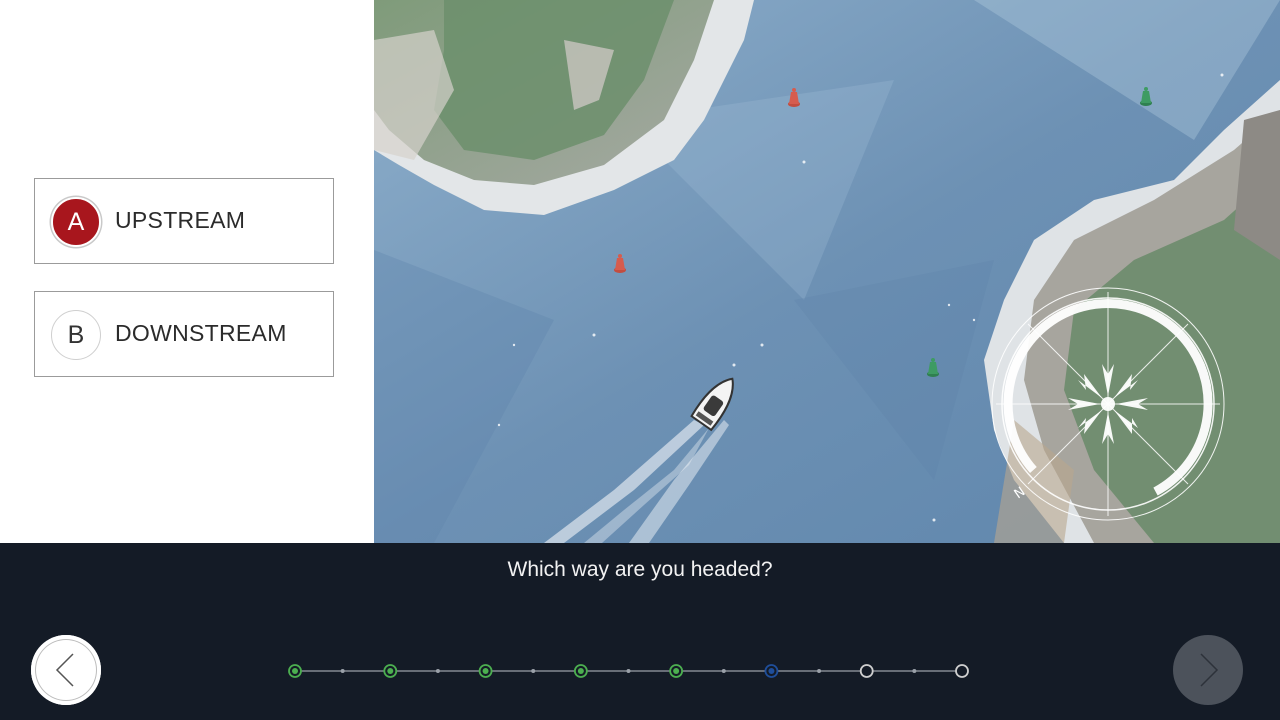  I want to click on option-b-label: DOWNSTREAM, so click(201, 333).